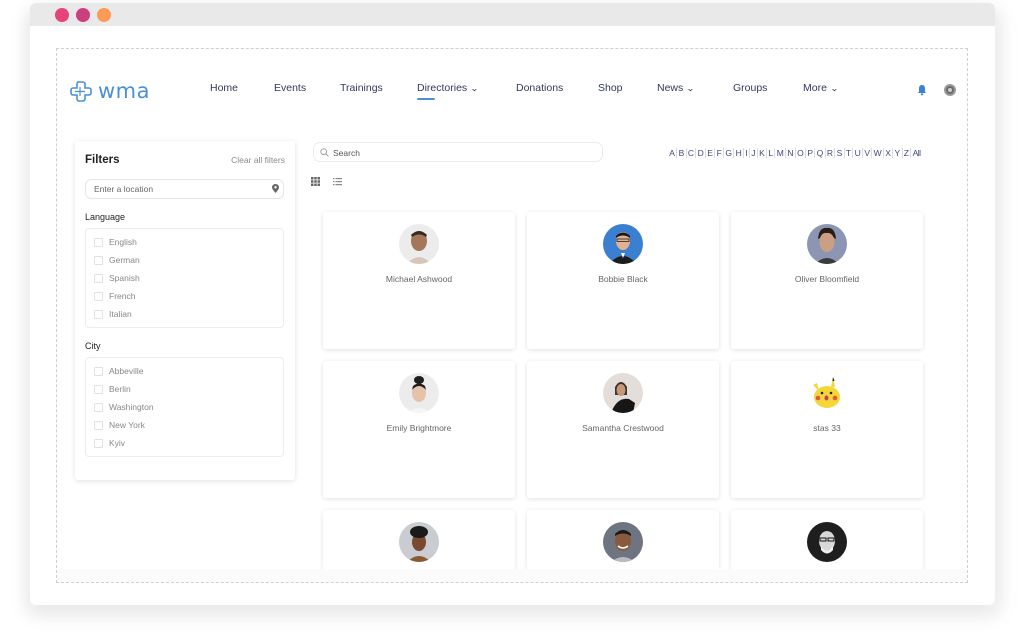 The width and height of the screenshot is (1024, 638). Describe the element at coordinates (275, 188) in the screenshot. I see `location-pin-icon` at that location.